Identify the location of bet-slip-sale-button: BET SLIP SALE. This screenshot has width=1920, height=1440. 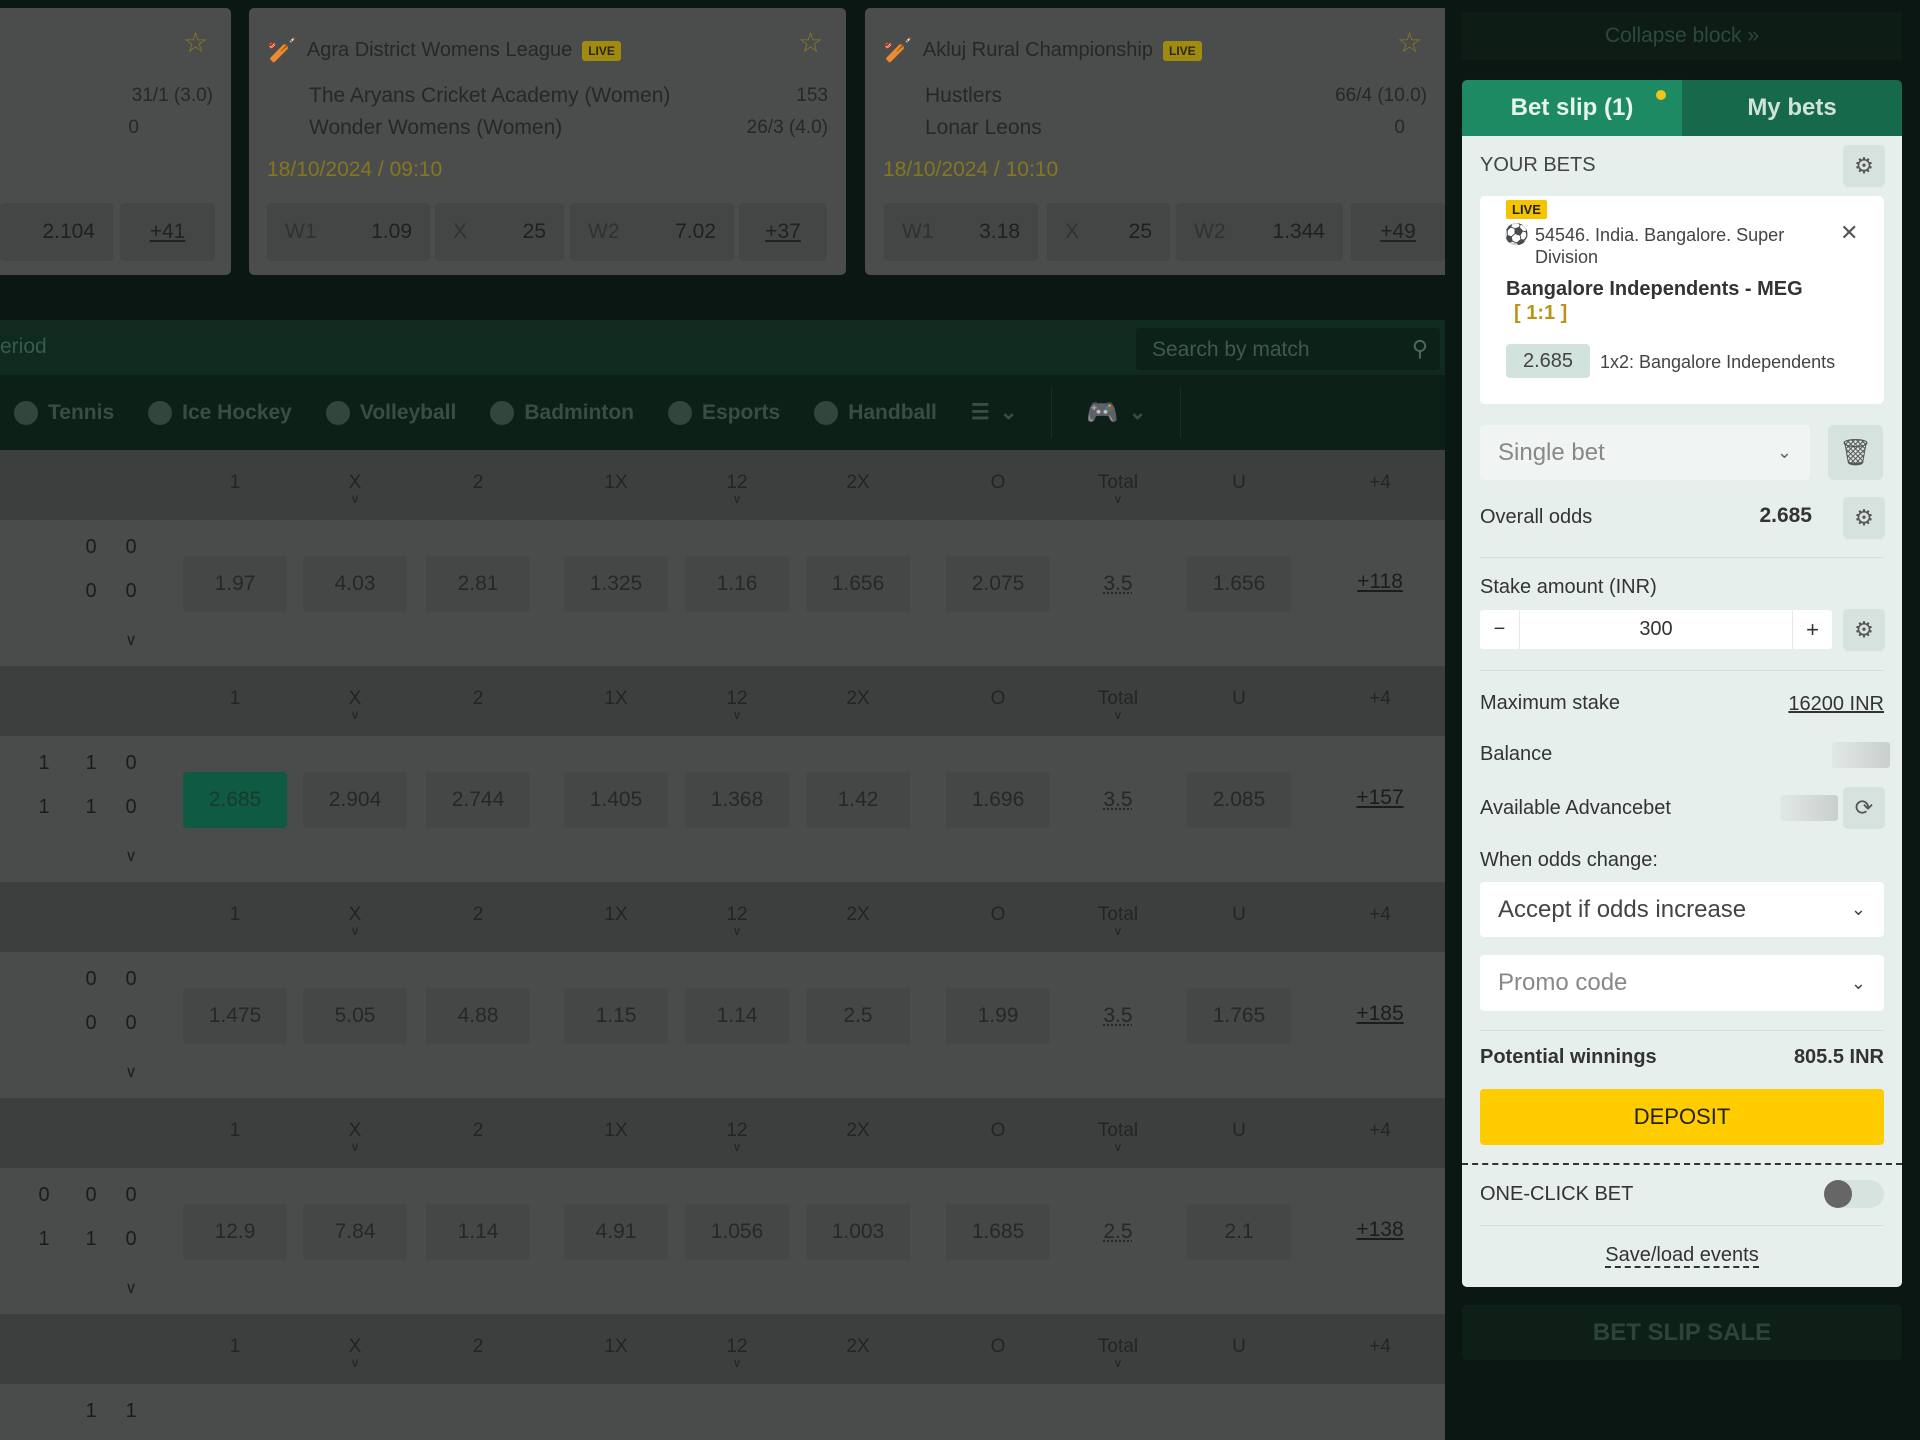
(1682, 1332).